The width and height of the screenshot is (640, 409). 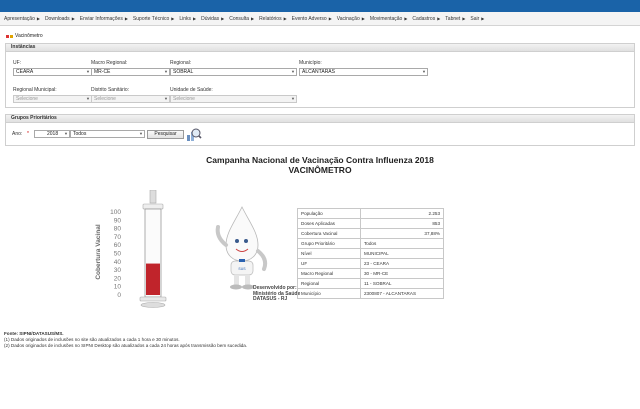 I want to click on stats-value: 23 - CEARA, so click(x=402, y=263).